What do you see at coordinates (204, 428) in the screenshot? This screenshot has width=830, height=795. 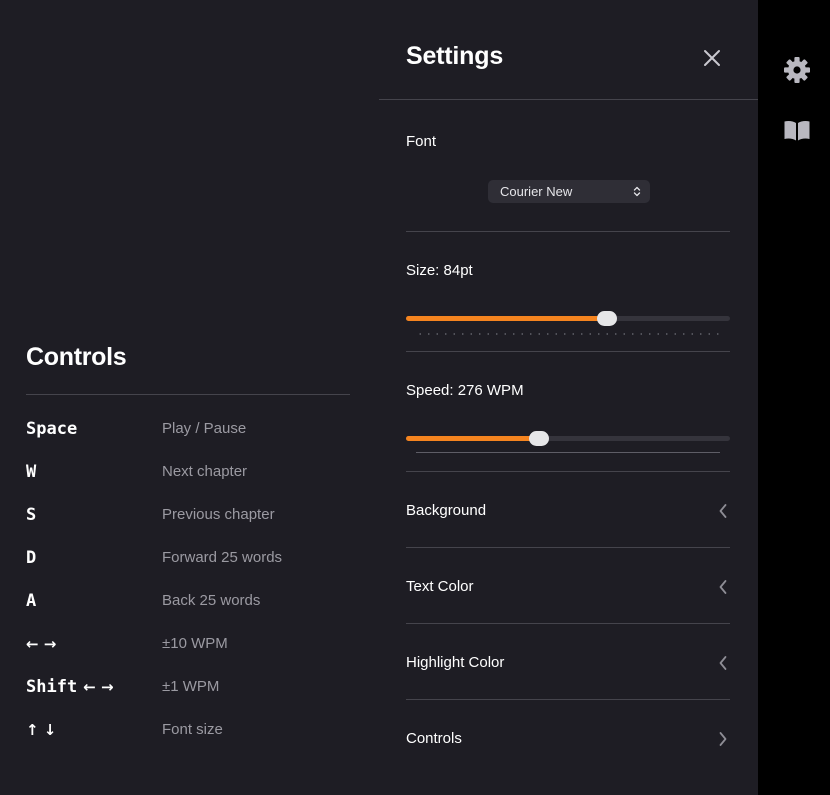 I see `key-description: Play / Pause` at bounding box center [204, 428].